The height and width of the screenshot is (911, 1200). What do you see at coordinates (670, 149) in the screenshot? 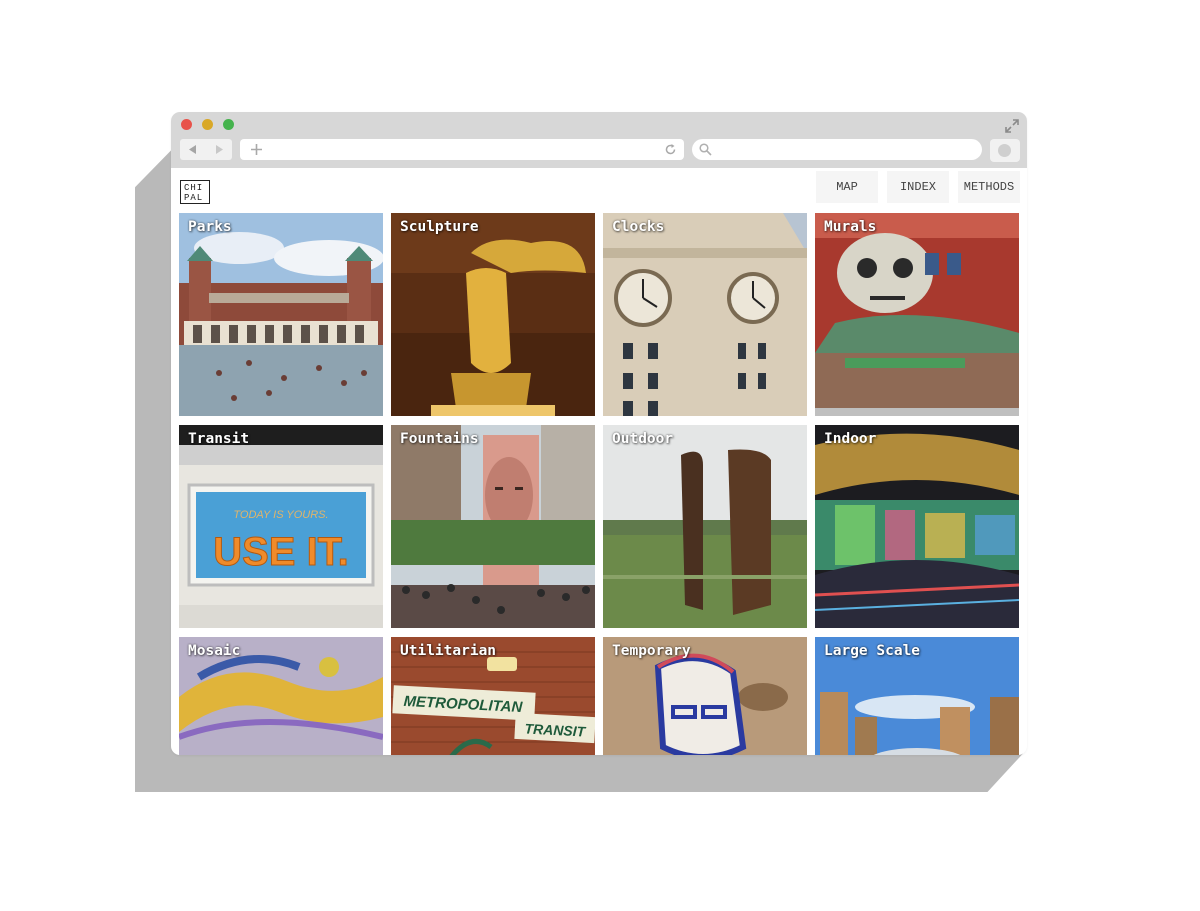
I see `reload-icon` at bounding box center [670, 149].